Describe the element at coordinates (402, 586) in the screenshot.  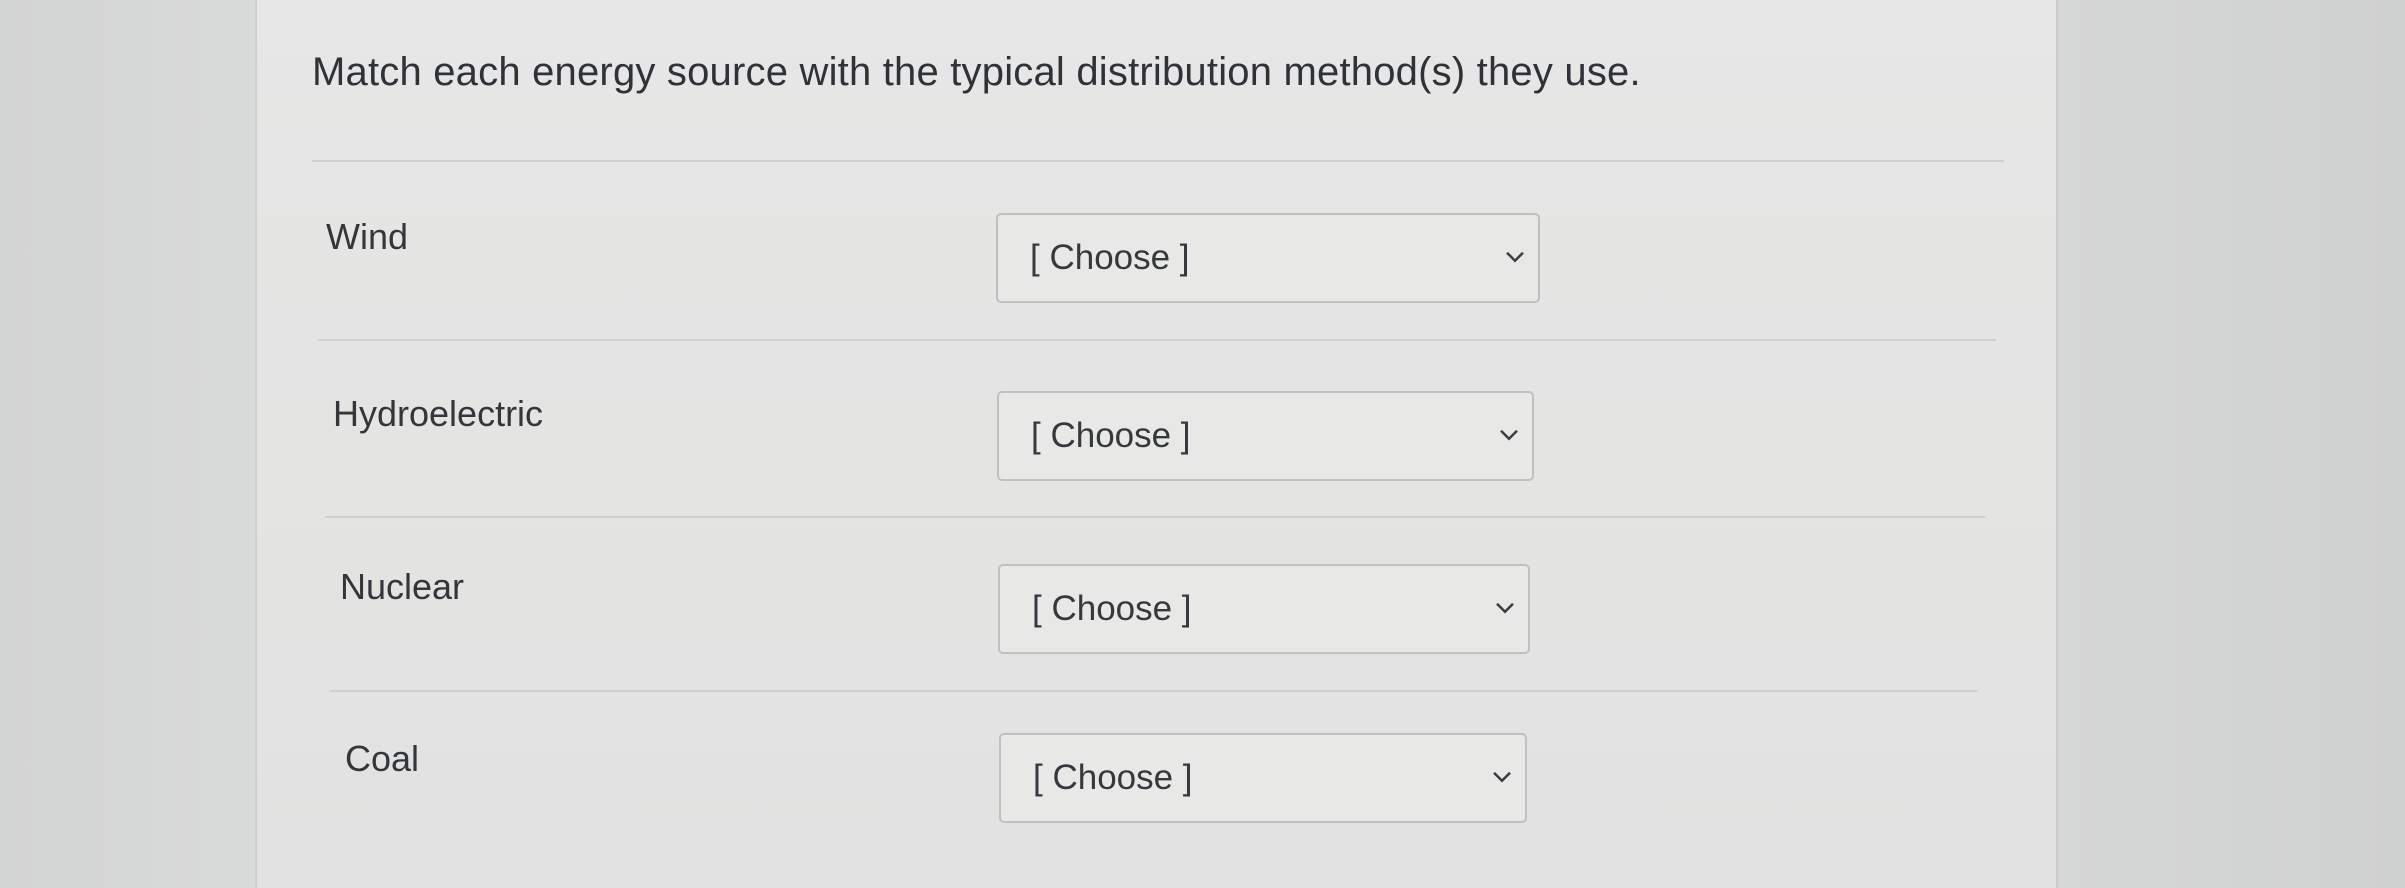
I see `row-label-nuclear: Nuclear` at that location.